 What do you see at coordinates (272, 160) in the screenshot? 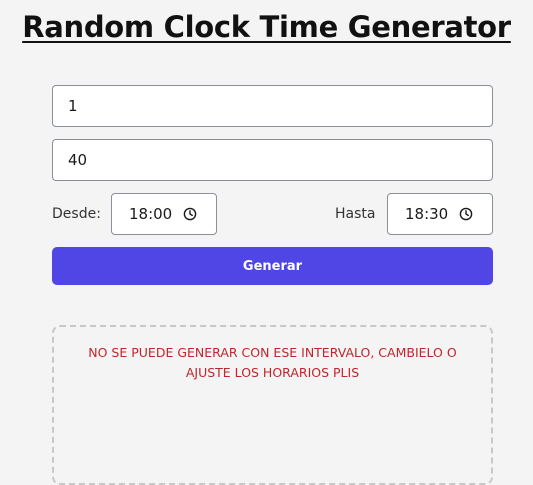
I see `interval-minutes-input` at bounding box center [272, 160].